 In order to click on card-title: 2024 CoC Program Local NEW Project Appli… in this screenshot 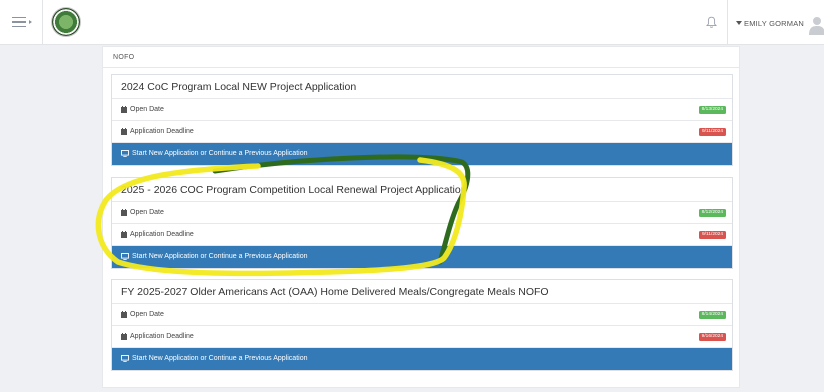, I will do `click(422, 87)`.